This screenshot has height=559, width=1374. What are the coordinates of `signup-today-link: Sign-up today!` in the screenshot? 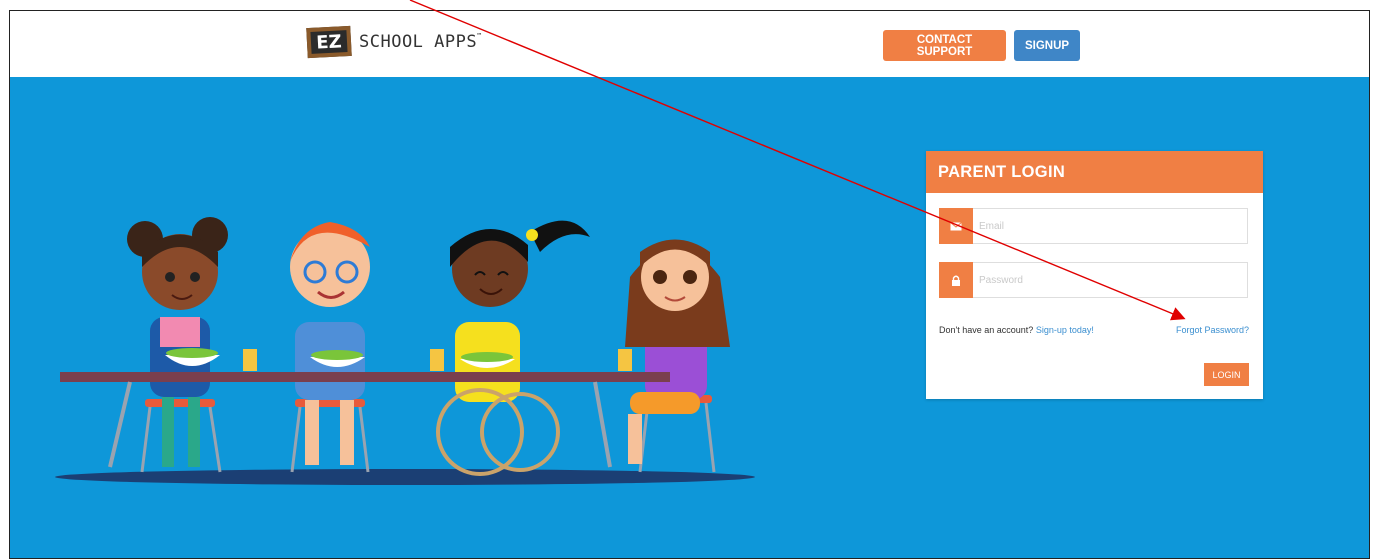 It's located at (1065, 330).